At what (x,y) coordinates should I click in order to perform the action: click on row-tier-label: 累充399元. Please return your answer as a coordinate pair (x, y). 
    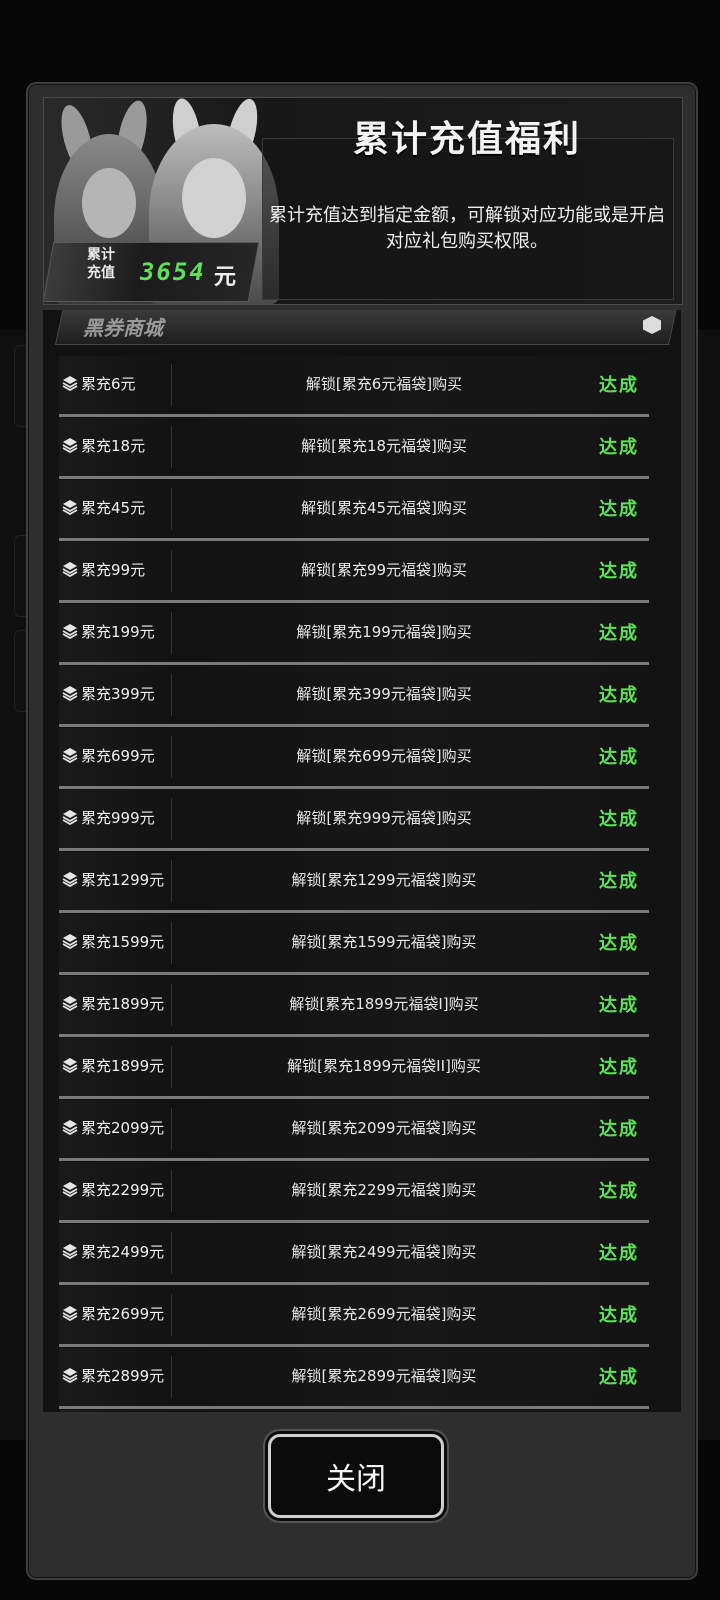
    Looking at the image, I should click on (118, 694).